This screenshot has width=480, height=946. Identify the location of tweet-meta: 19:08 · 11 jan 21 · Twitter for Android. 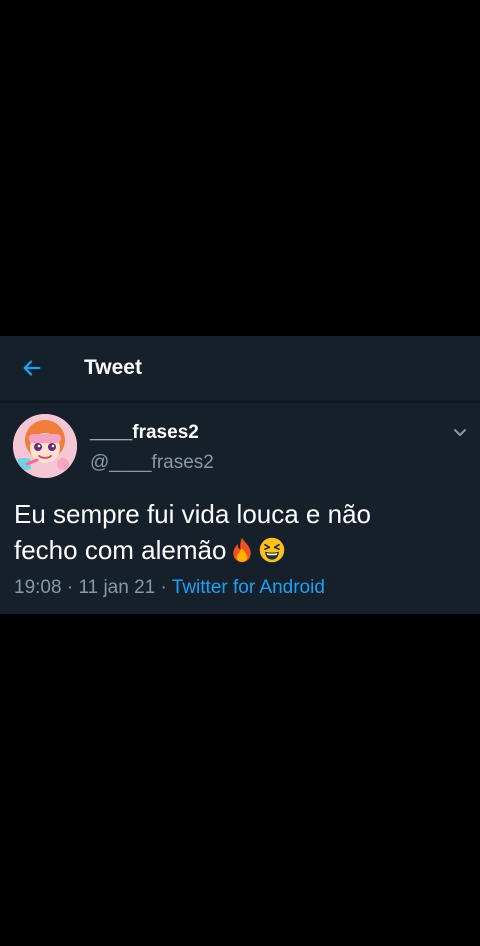
(169, 588).